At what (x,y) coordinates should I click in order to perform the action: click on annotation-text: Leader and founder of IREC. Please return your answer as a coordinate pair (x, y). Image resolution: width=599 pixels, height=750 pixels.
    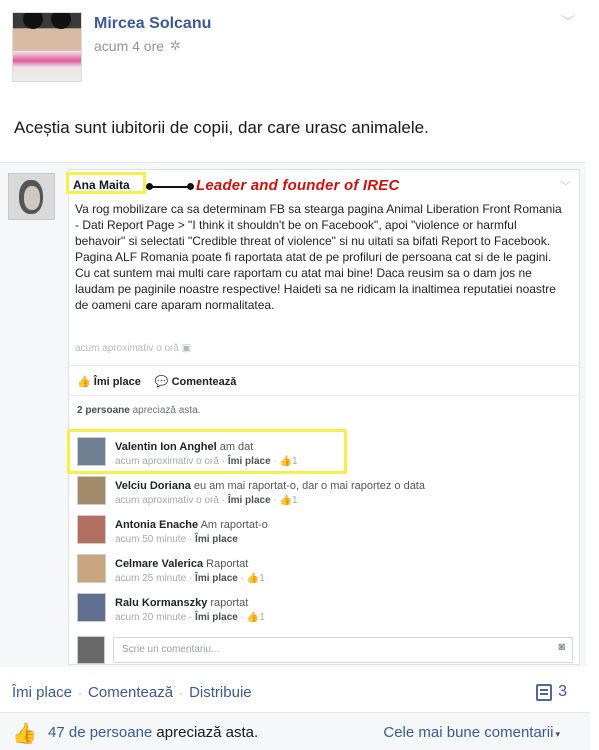
    Looking at the image, I should click on (298, 185).